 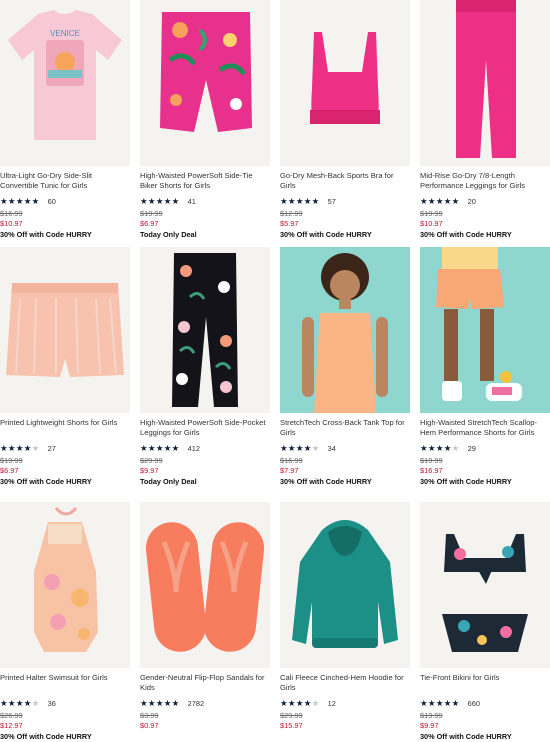 What do you see at coordinates (289, 223) in the screenshot?
I see `sale-price: $5.97` at bounding box center [289, 223].